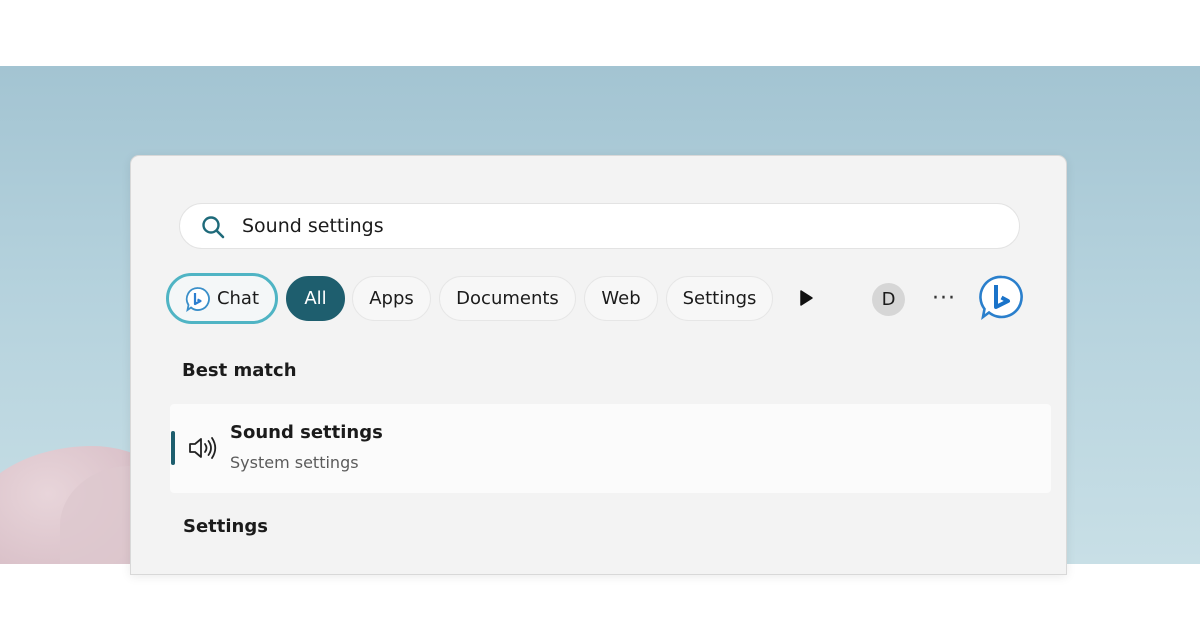 The height and width of the screenshot is (630, 1200). What do you see at coordinates (225, 526) in the screenshot?
I see `settings-heading: Settings` at bounding box center [225, 526].